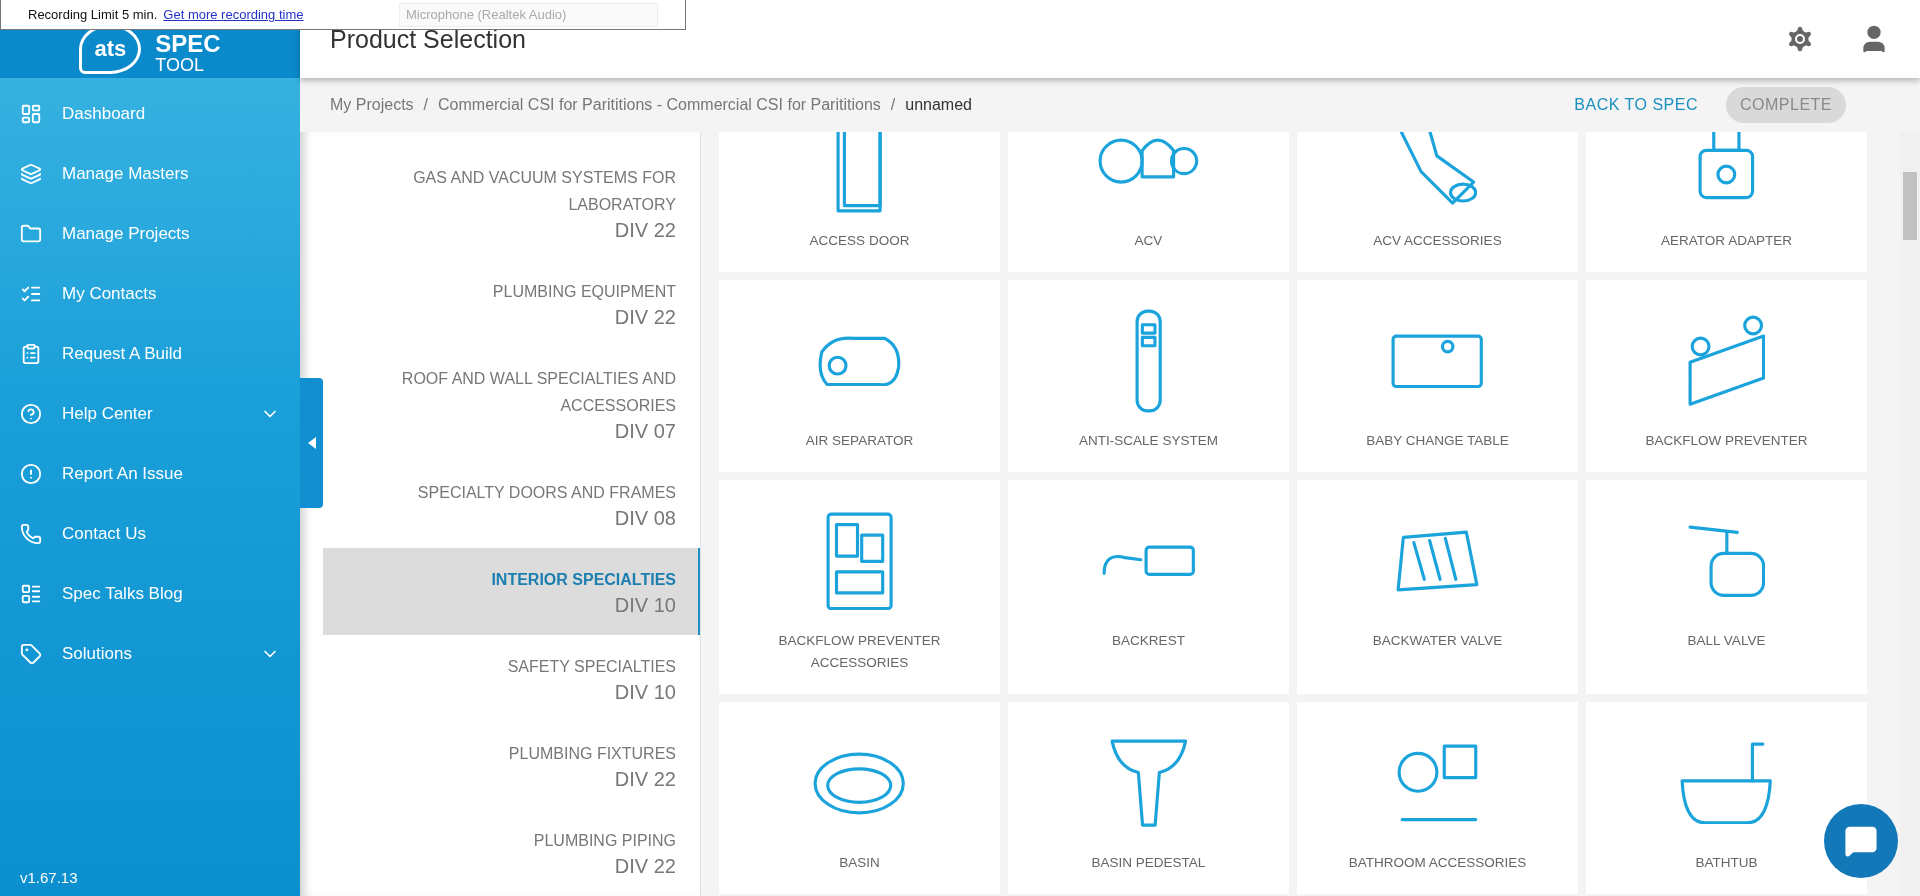 This screenshot has height=896, width=1920. What do you see at coordinates (546, 493) in the screenshot?
I see `category-name: SPECIALTY DOORS AND FRAMES` at bounding box center [546, 493].